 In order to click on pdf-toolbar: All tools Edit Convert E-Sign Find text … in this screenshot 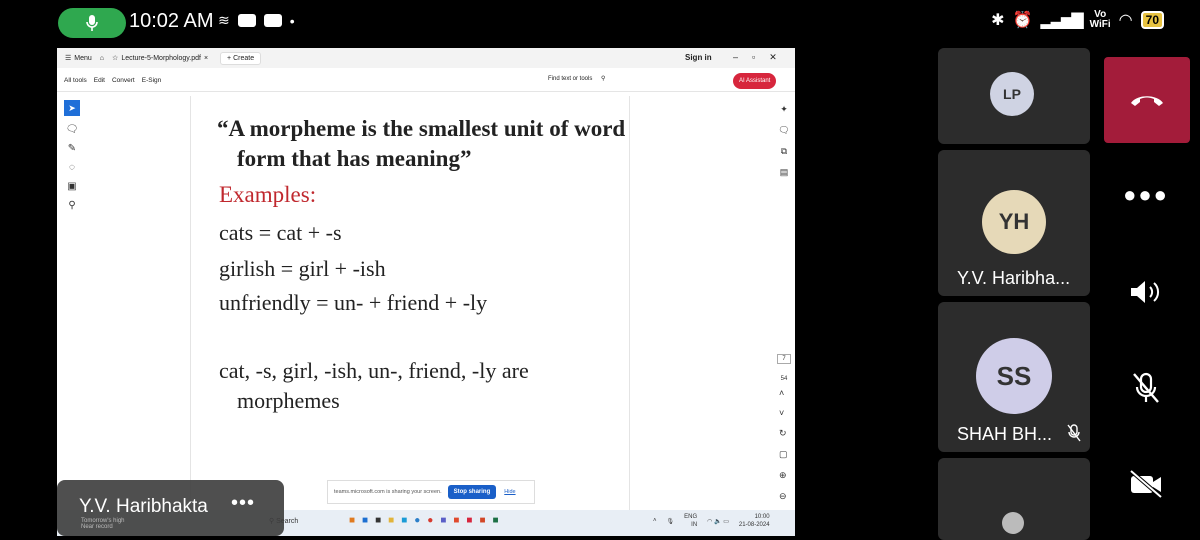, I will do `click(426, 81)`.